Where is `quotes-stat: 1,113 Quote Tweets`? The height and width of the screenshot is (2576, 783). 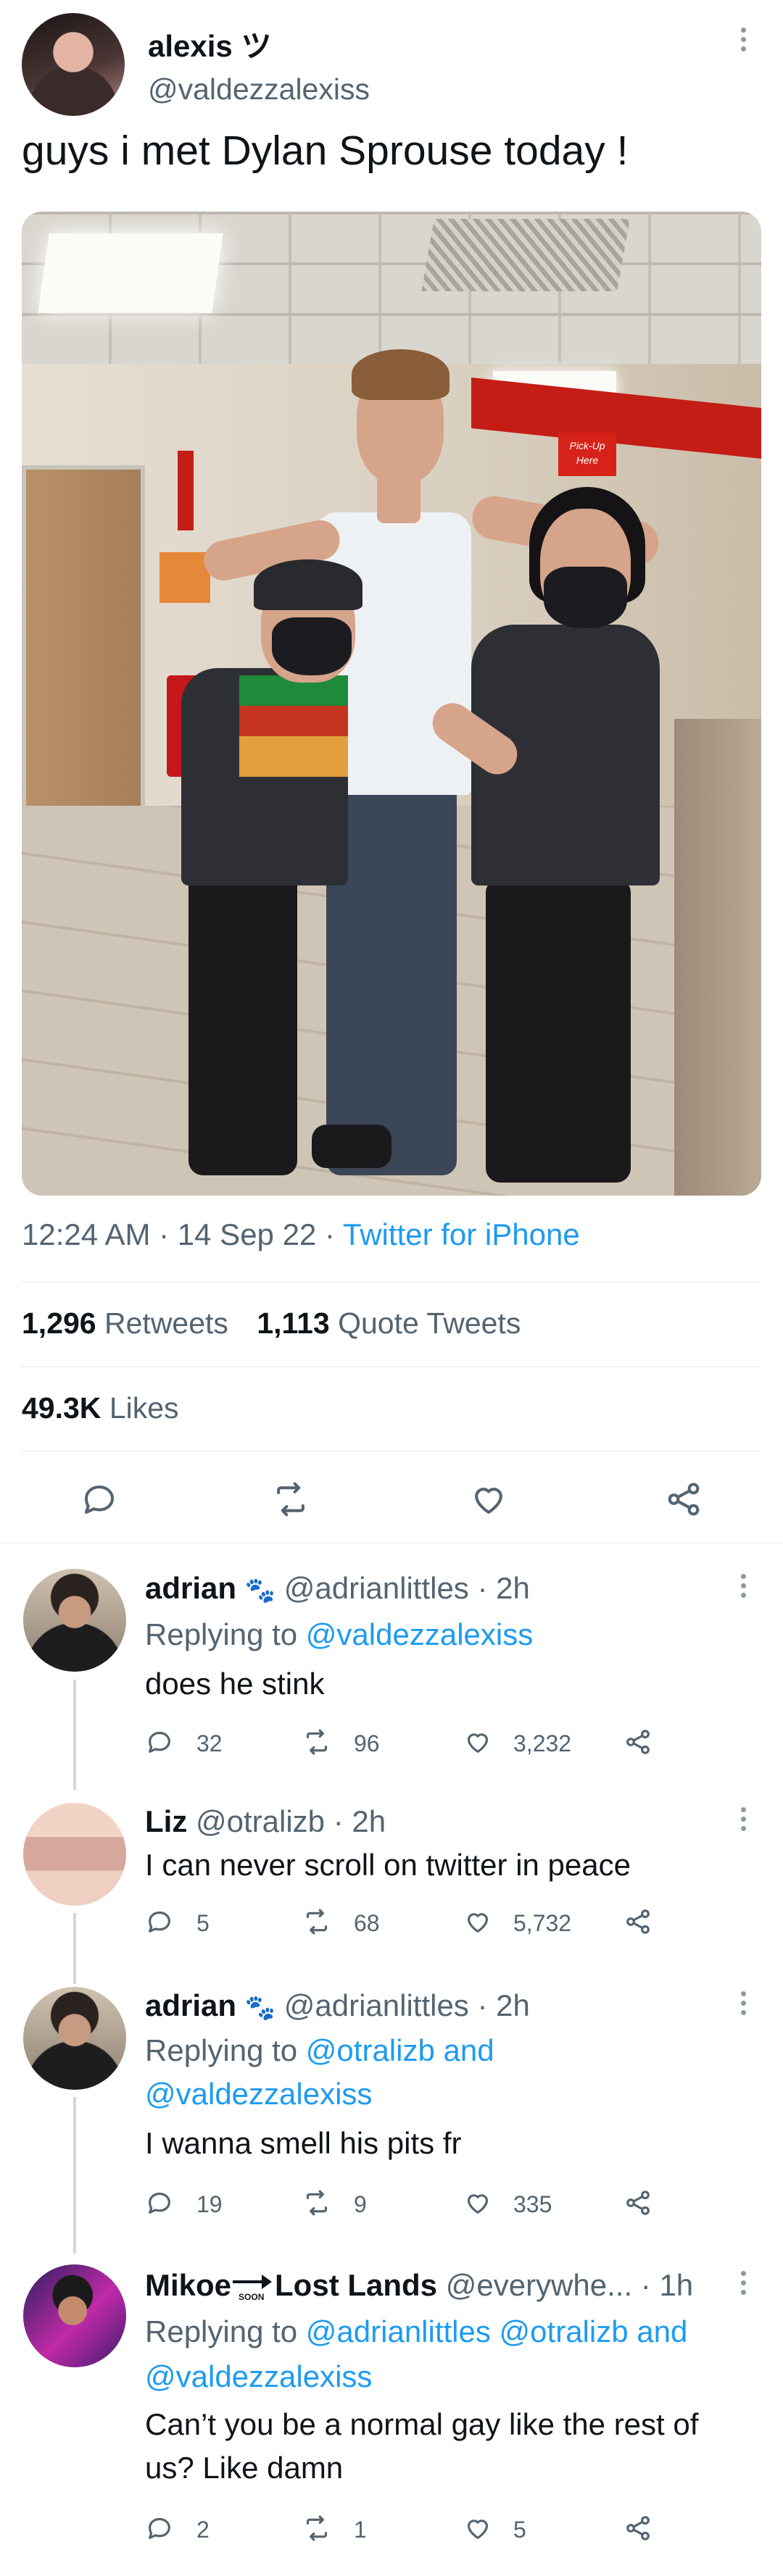
quotes-stat: 1,113 Quote Tweets is located at coordinates (389, 1323).